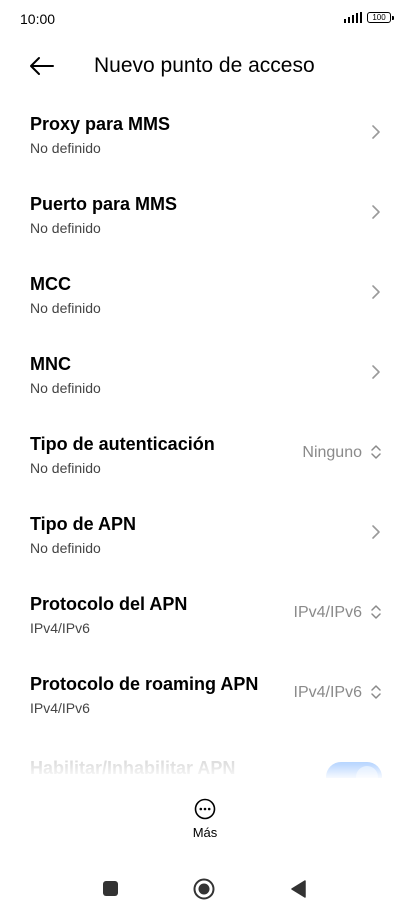 The width and height of the screenshot is (411, 914). I want to click on row-title: MCC, so click(50, 284).